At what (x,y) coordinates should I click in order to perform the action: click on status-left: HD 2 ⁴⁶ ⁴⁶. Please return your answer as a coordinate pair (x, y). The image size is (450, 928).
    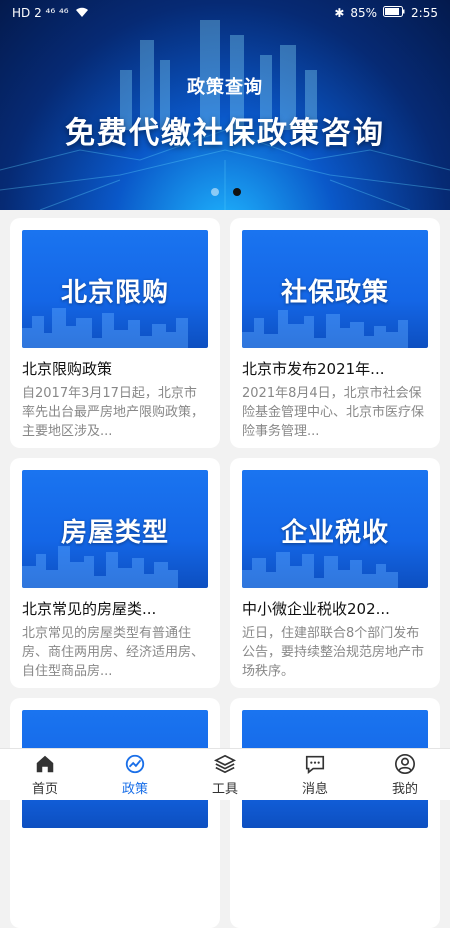
    Looking at the image, I should click on (50, 13).